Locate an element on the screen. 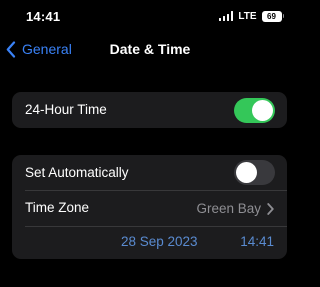 The image size is (320, 287). time-zone-value: Green Bay is located at coordinates (228, 208).